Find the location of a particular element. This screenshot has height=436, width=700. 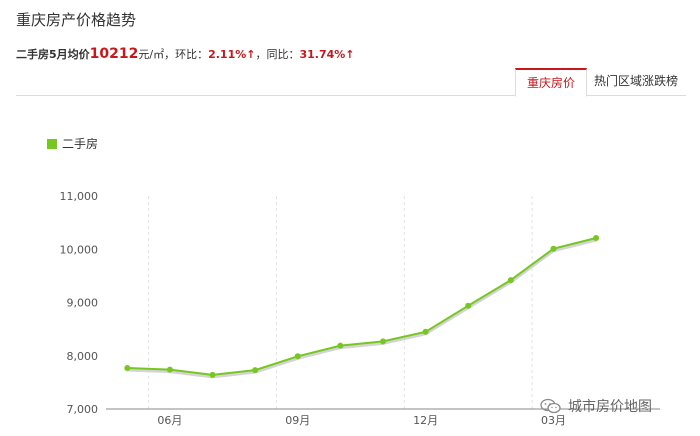

wechat-icon is located at coordinates (550, 406).